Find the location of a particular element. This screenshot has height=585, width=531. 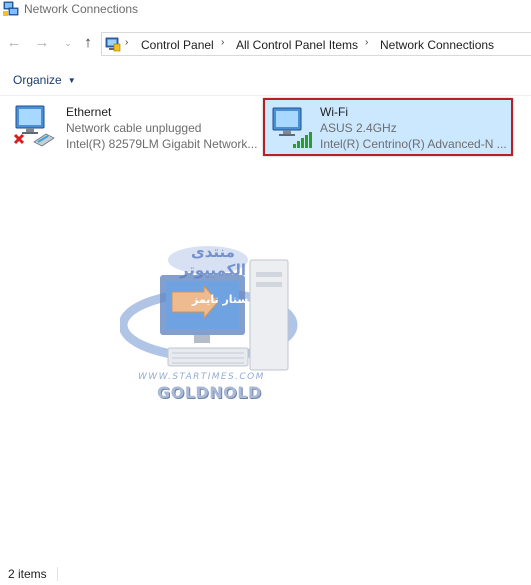

connection-name: Ethernet is located at coordinates (89, 112).